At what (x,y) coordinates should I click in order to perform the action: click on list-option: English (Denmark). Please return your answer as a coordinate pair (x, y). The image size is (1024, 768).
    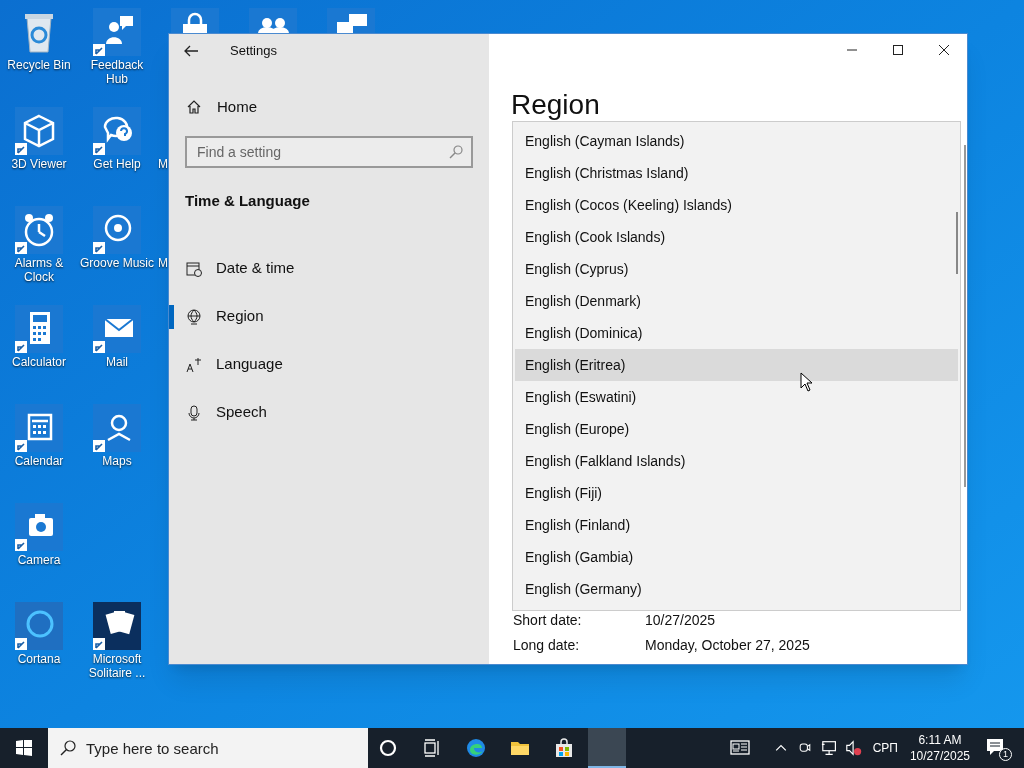
    Looking at the image, I should click on (736, 301).